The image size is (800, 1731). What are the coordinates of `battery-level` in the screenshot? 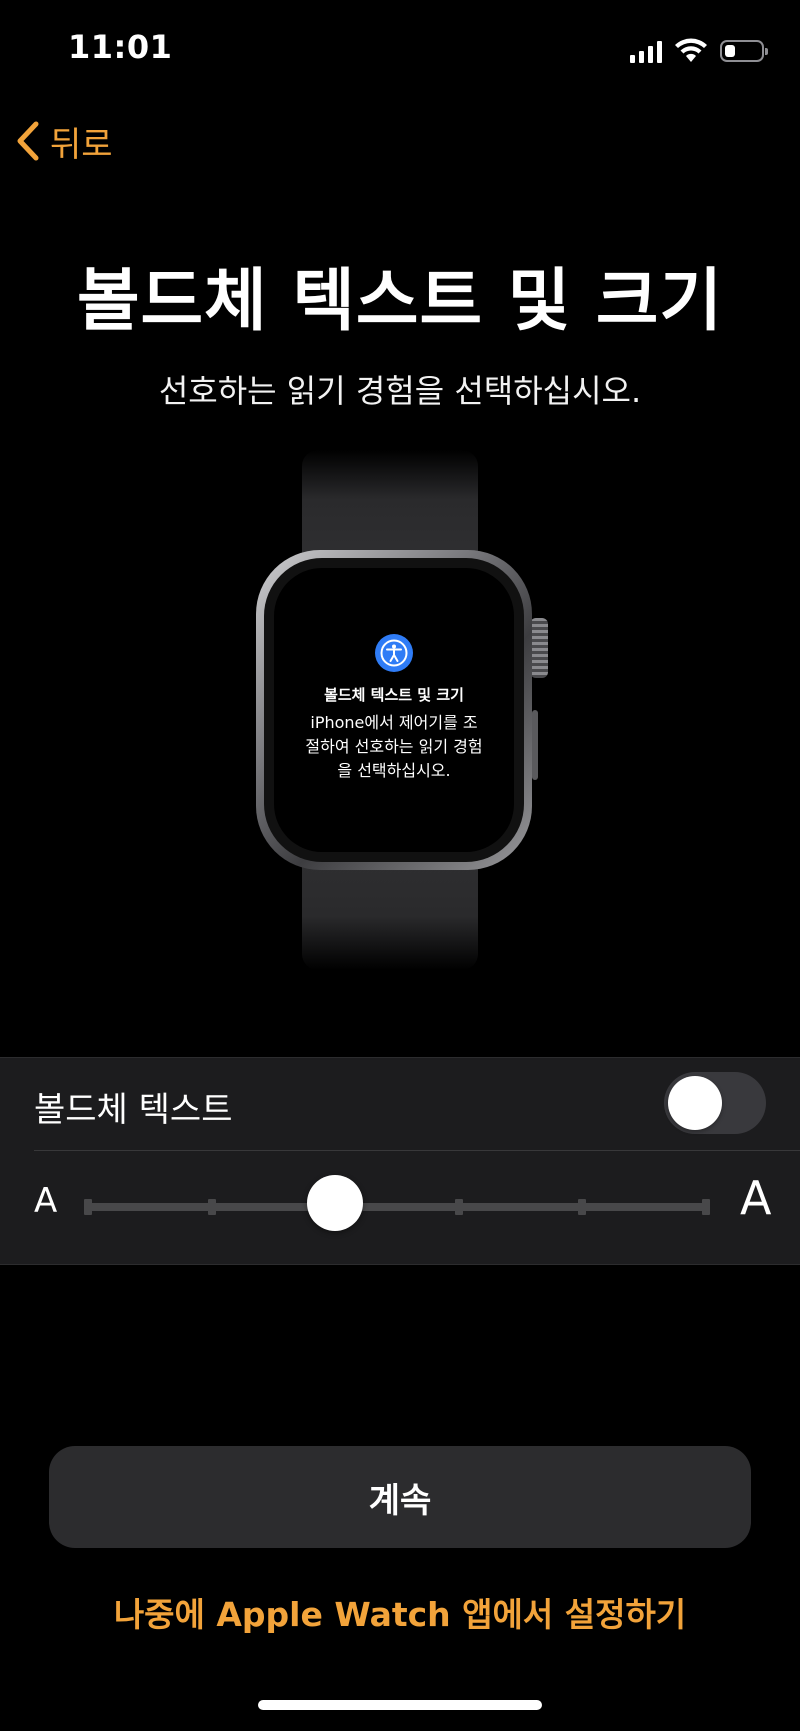 It's located at (730, 51).